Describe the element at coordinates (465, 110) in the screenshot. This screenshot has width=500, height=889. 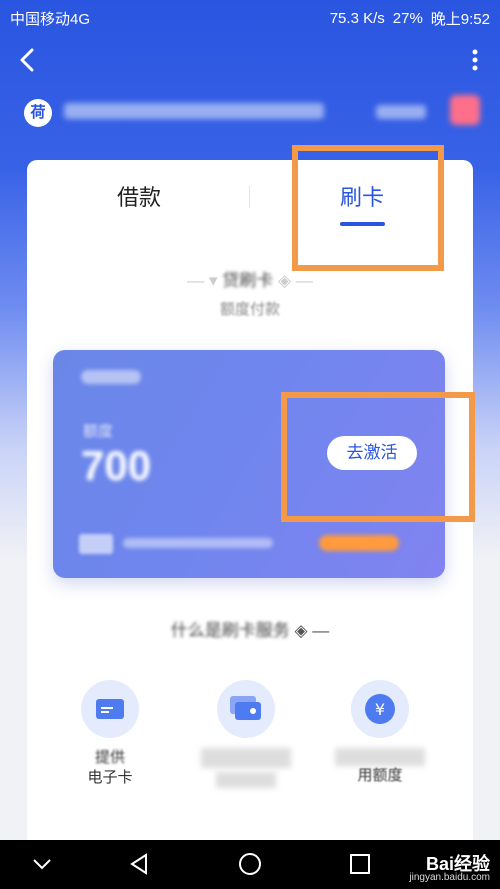
I see `avatar` at that location.